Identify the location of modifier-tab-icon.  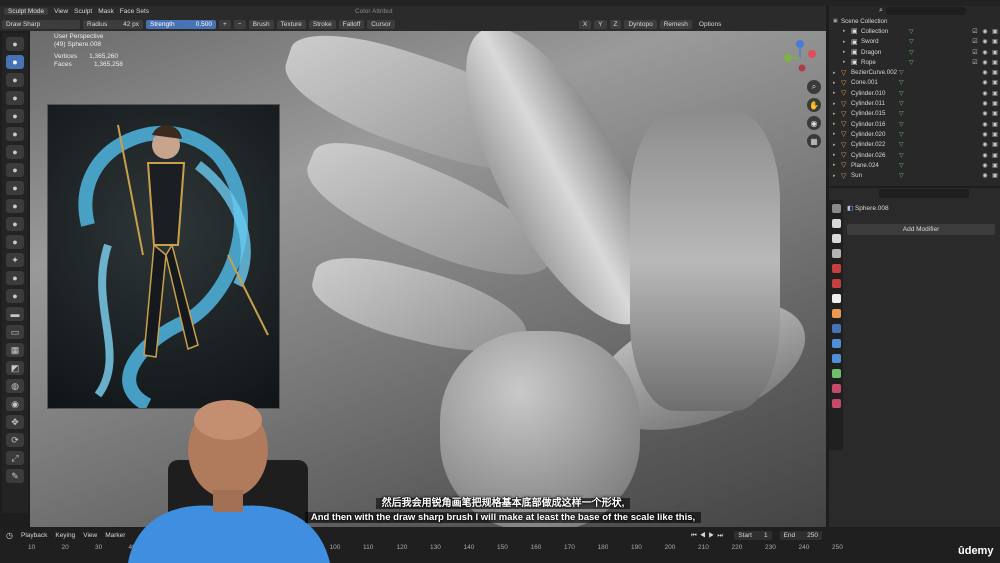
(836, 328).